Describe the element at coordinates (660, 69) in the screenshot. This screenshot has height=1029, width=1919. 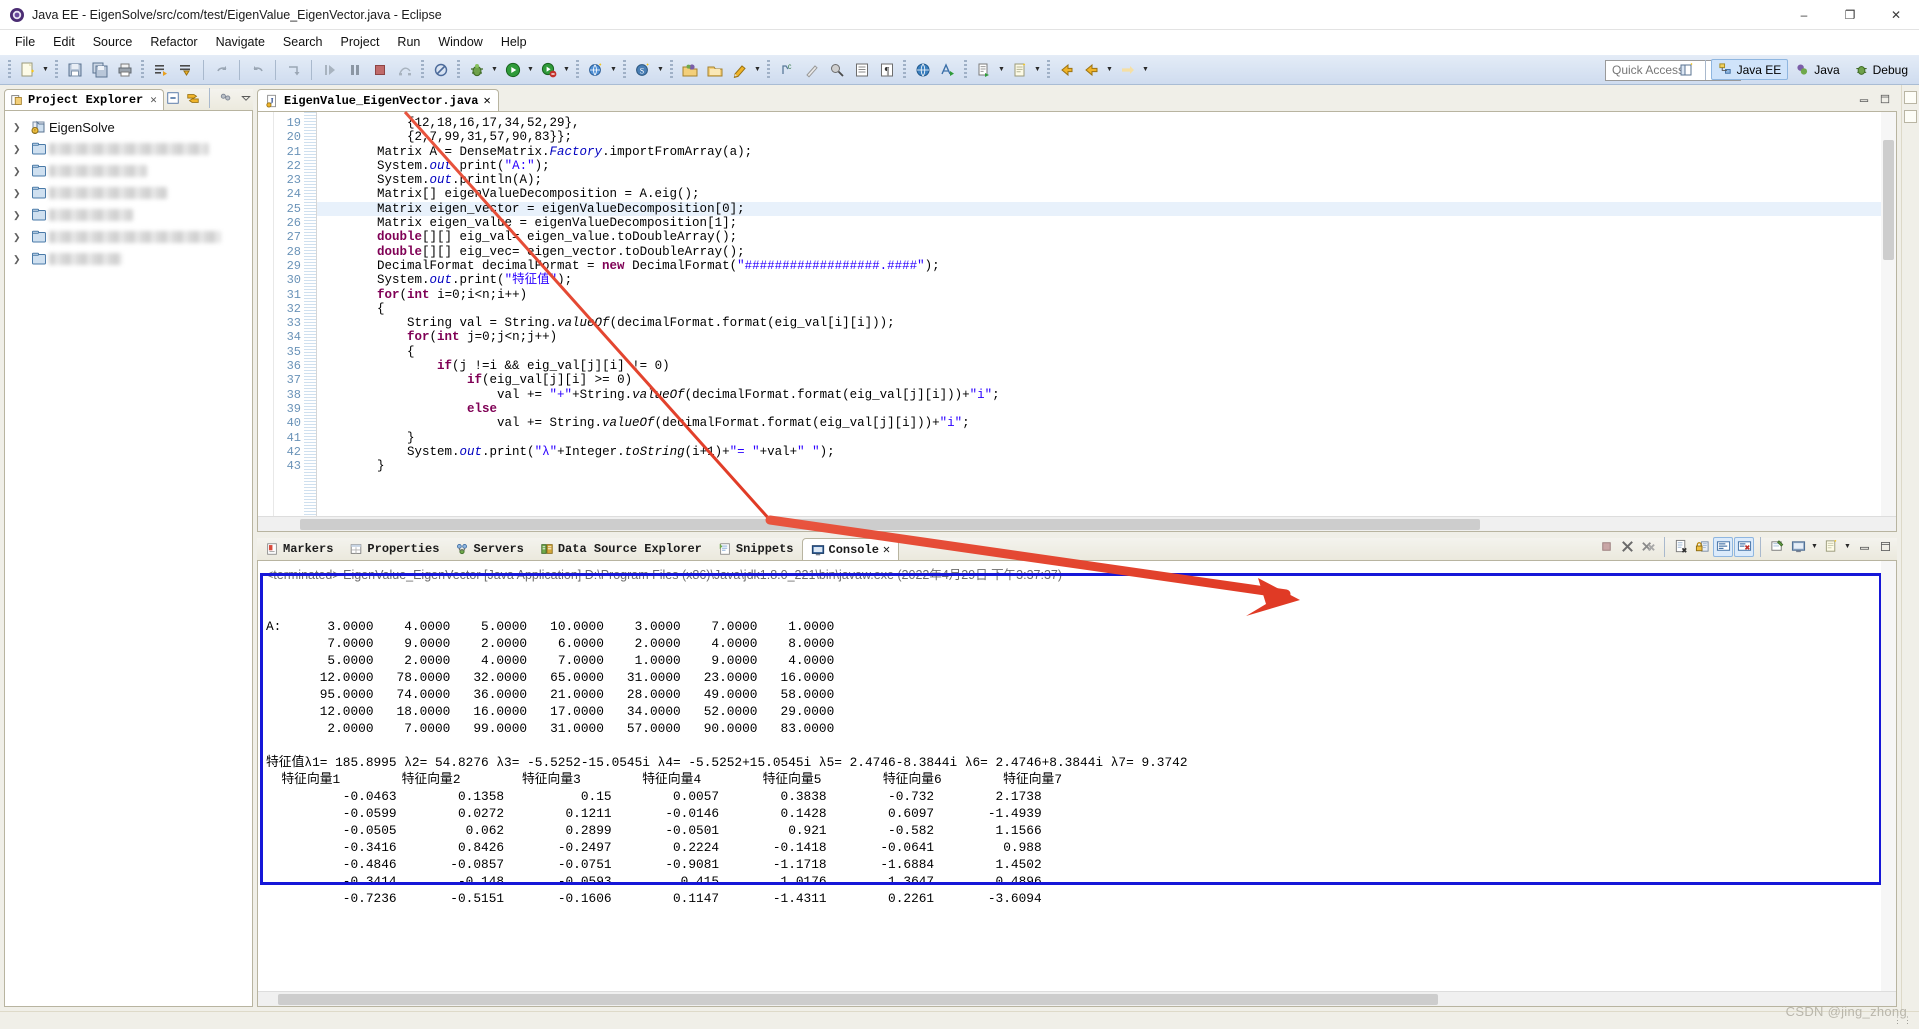
I see `new-server-dropdown-arrow: ▼` at that location.